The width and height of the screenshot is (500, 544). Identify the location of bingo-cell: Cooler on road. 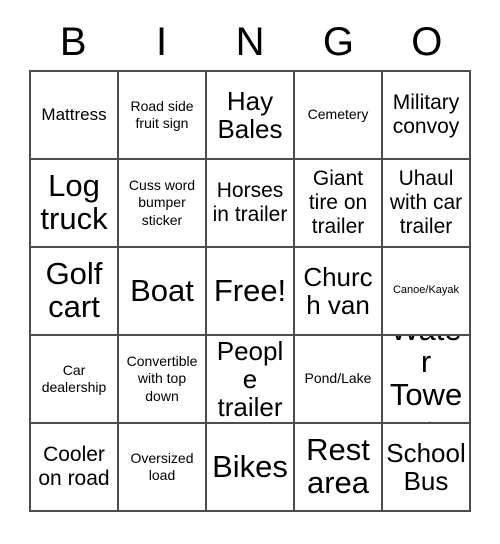
(75, 468).